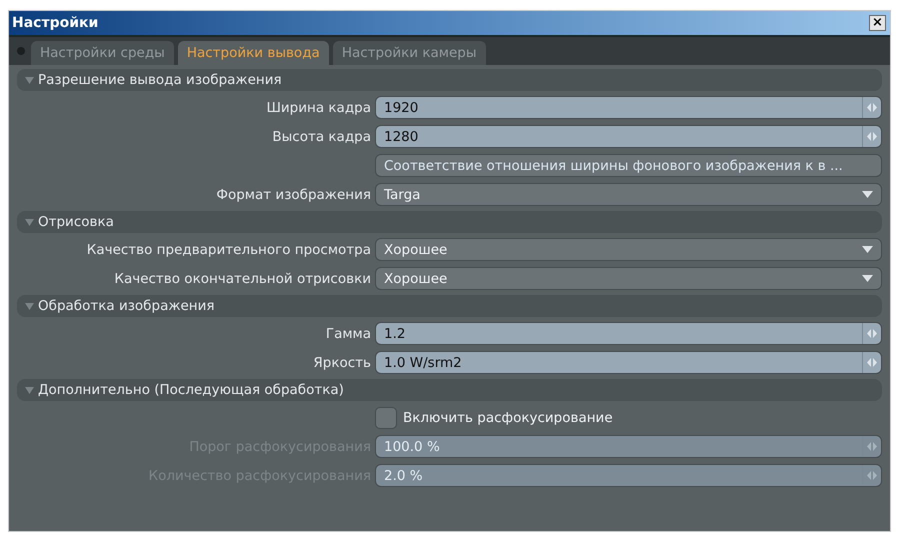 This screenshot has height=535, width=899. I want to click on section-header: Отрисовка, so click(449, 222).